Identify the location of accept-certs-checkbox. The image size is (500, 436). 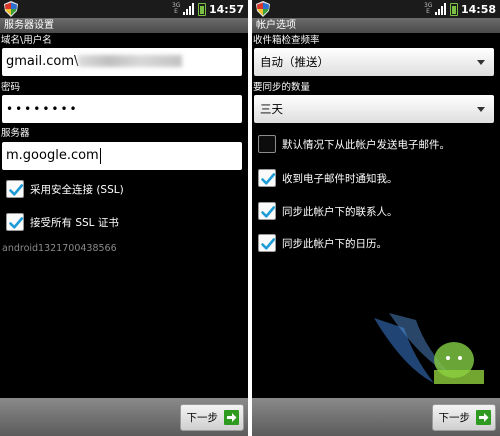
(15, 222).